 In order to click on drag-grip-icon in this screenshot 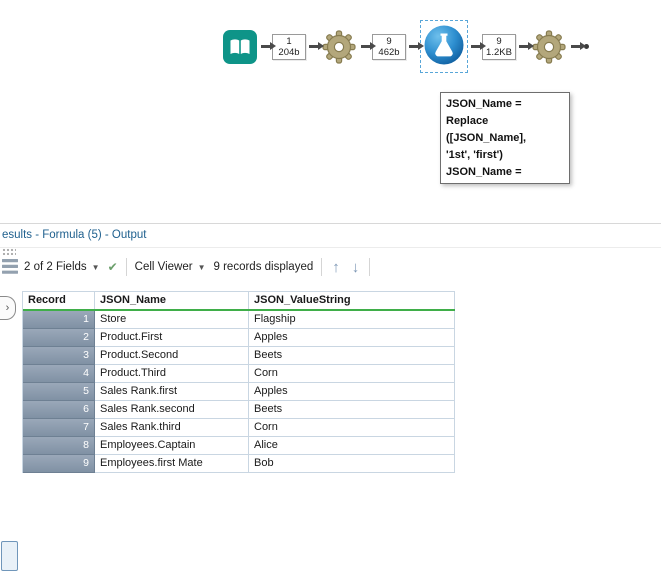, I will do `click(9, 251)`.